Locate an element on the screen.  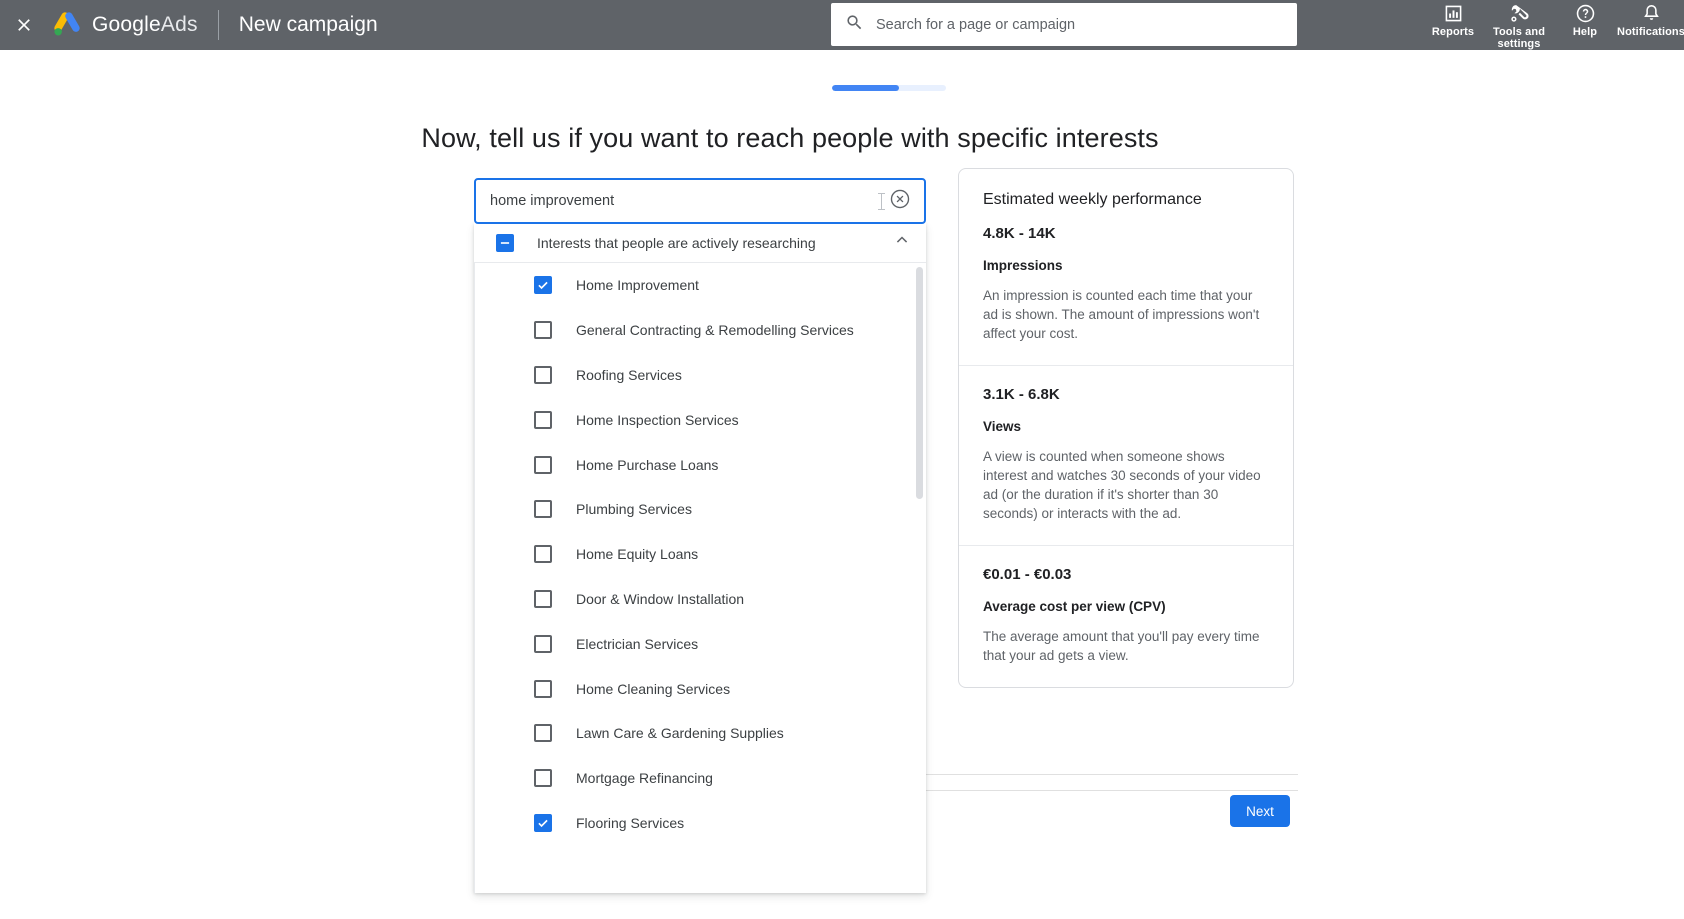
brand-google: Google is located at coordinates (126, 24).